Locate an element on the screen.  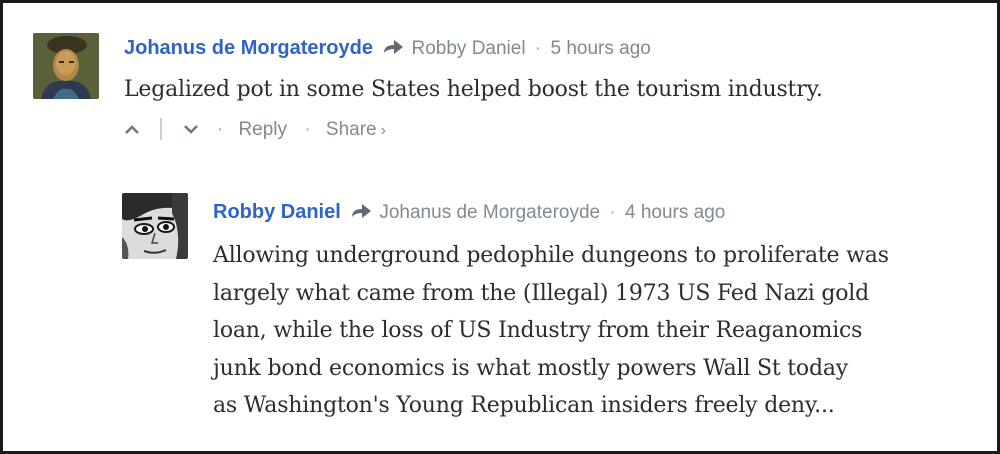
share-button: Share › is located at coordinates (356, 129).